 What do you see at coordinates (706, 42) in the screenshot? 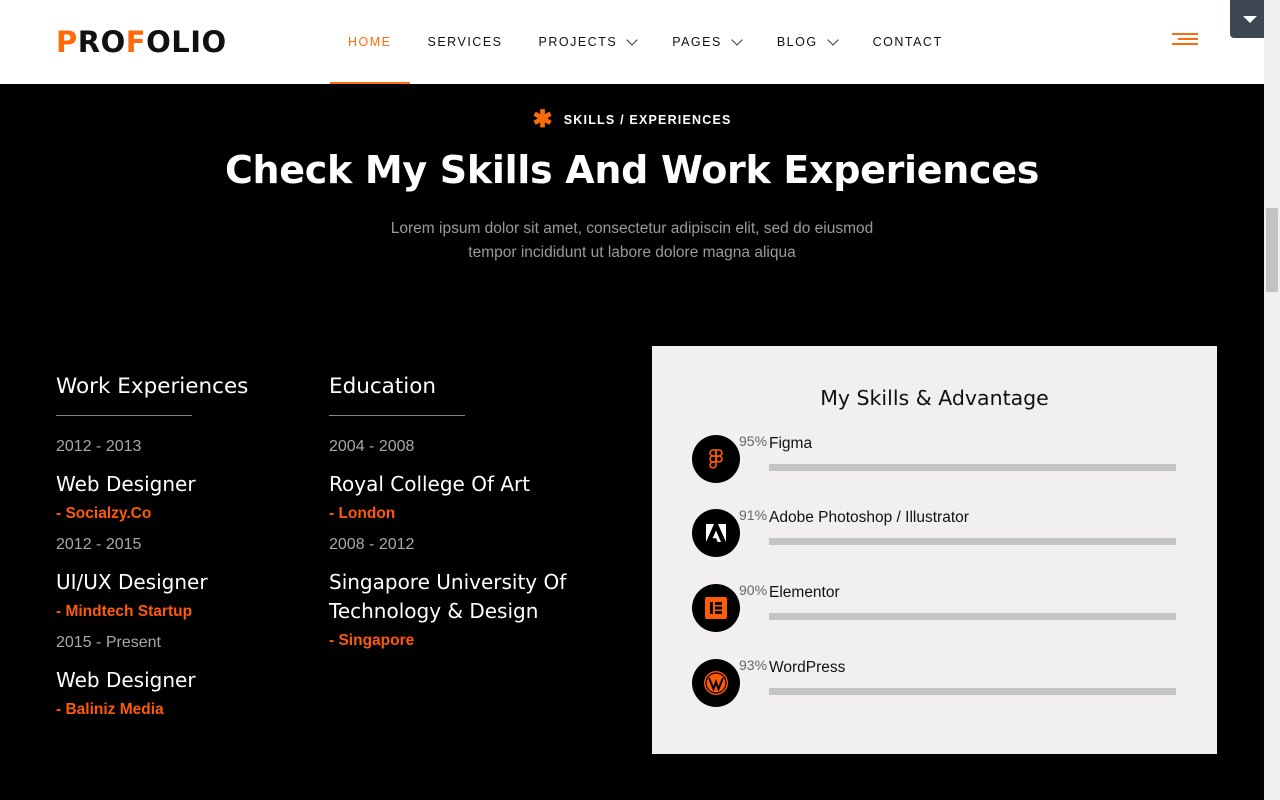
I see `nav-pages: PAGES` at bounding box center [706, 42].